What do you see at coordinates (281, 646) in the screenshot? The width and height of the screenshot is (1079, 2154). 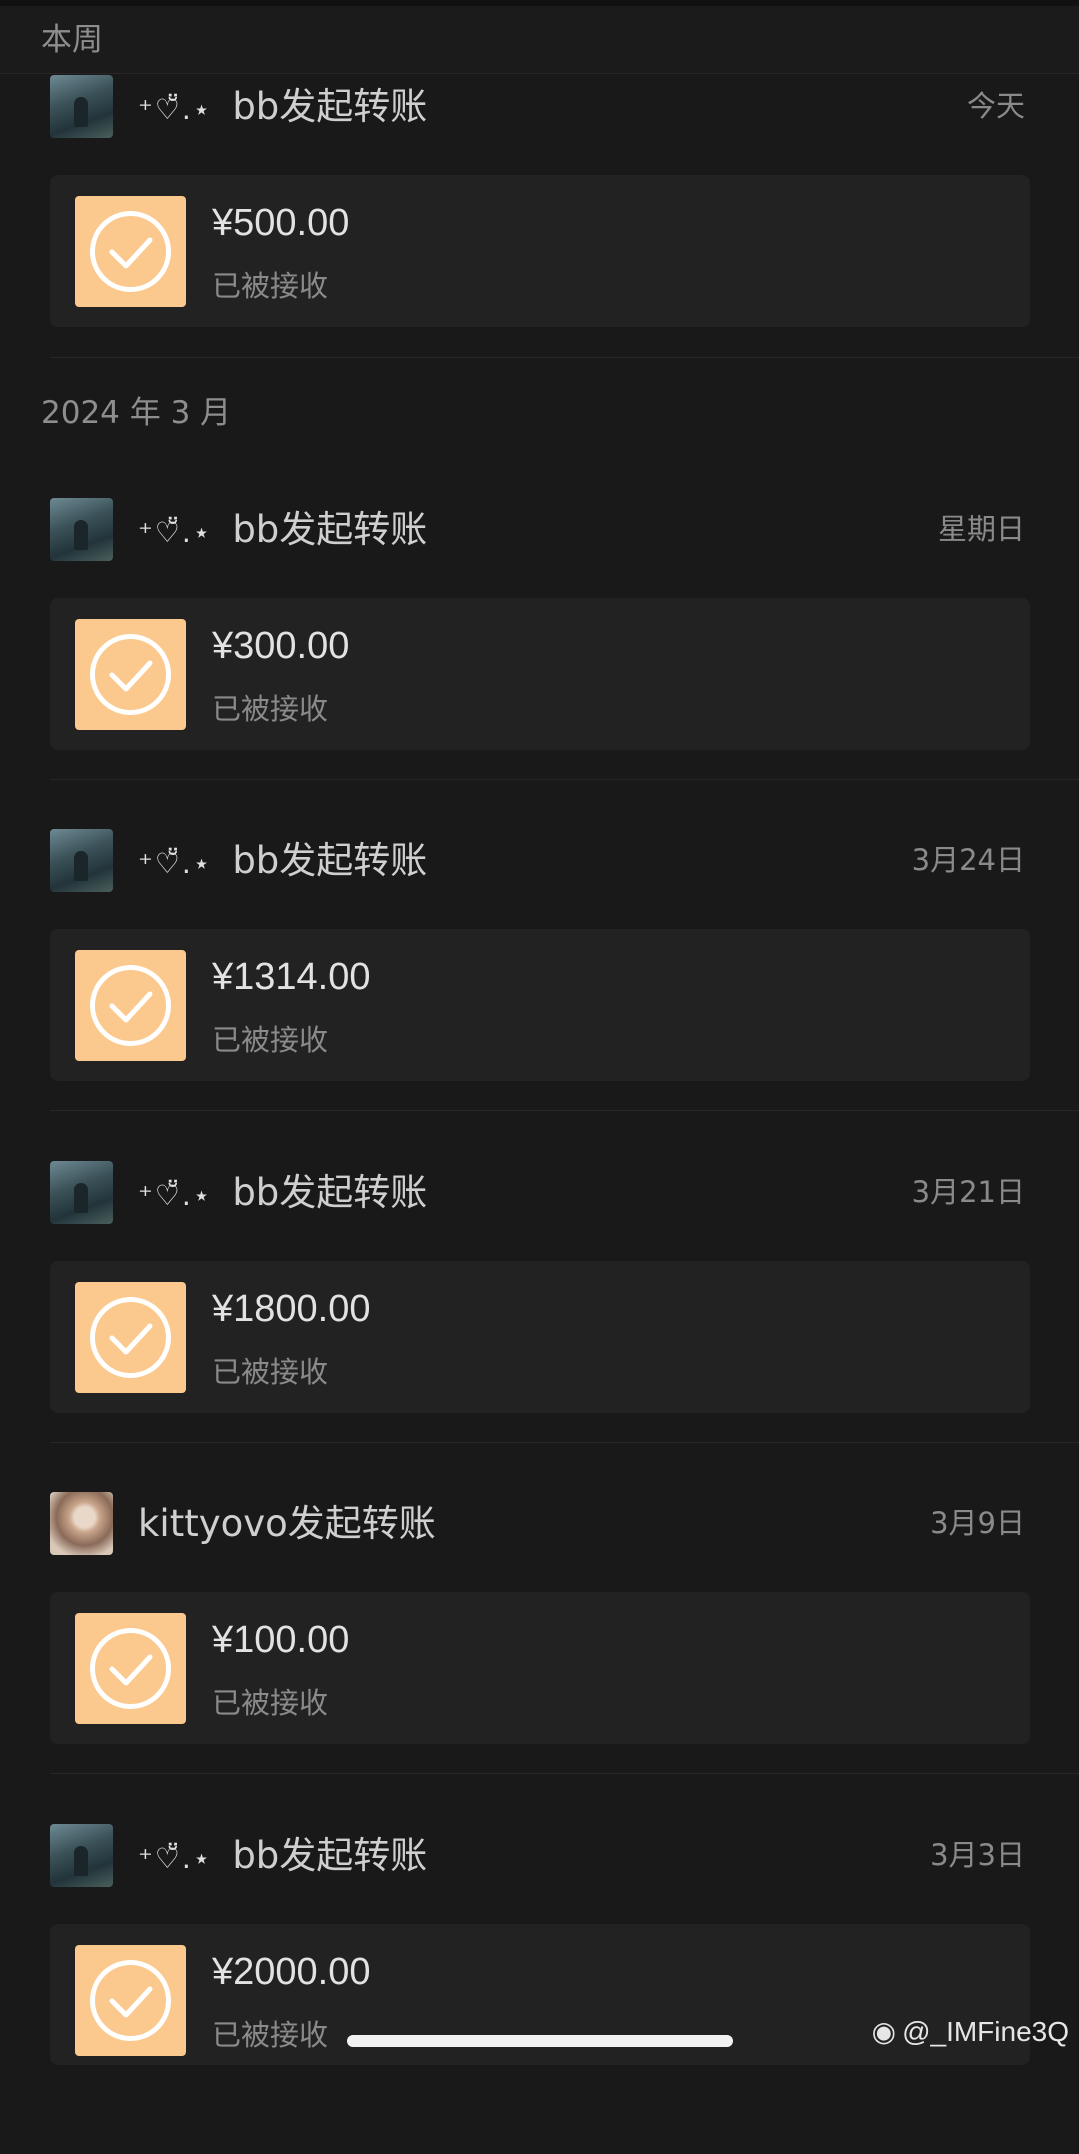 I see `transfer-amount: ¥300.00` at bounding box center [281, 646].